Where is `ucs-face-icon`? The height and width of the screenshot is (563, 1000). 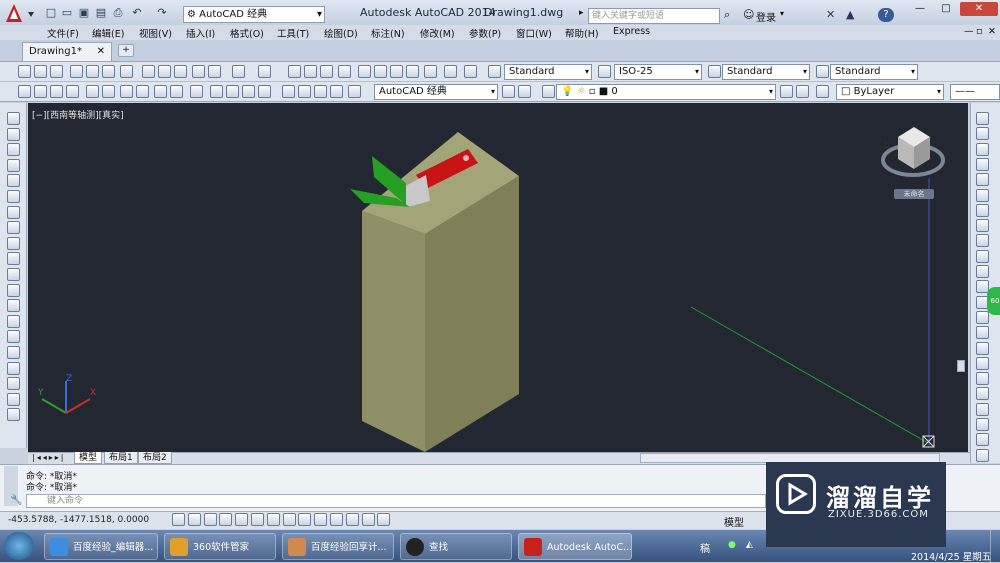
ucs-face-icon is located at coordinates (336, 91).